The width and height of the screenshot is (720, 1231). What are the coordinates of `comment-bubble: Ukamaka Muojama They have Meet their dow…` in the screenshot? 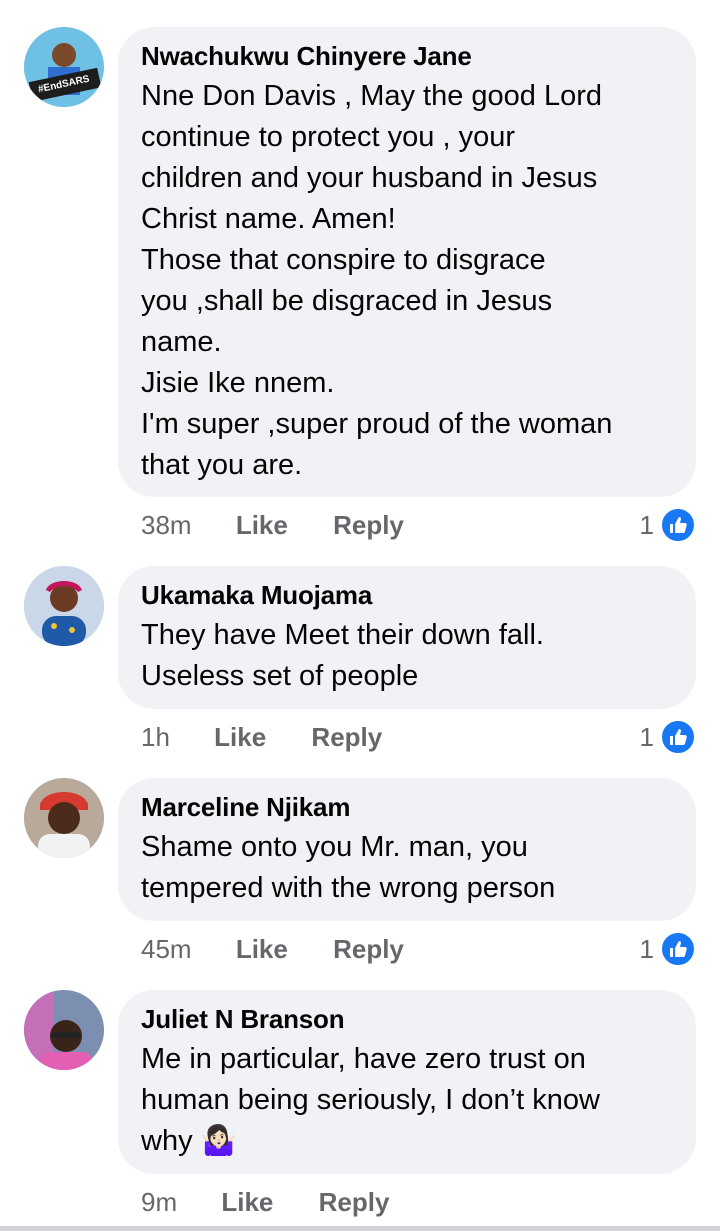 It's located at (407, 637).